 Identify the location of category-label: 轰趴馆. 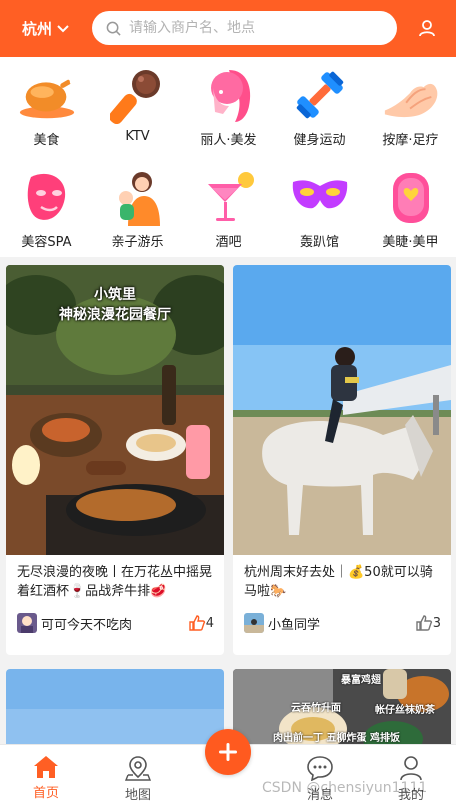
(319, 242).